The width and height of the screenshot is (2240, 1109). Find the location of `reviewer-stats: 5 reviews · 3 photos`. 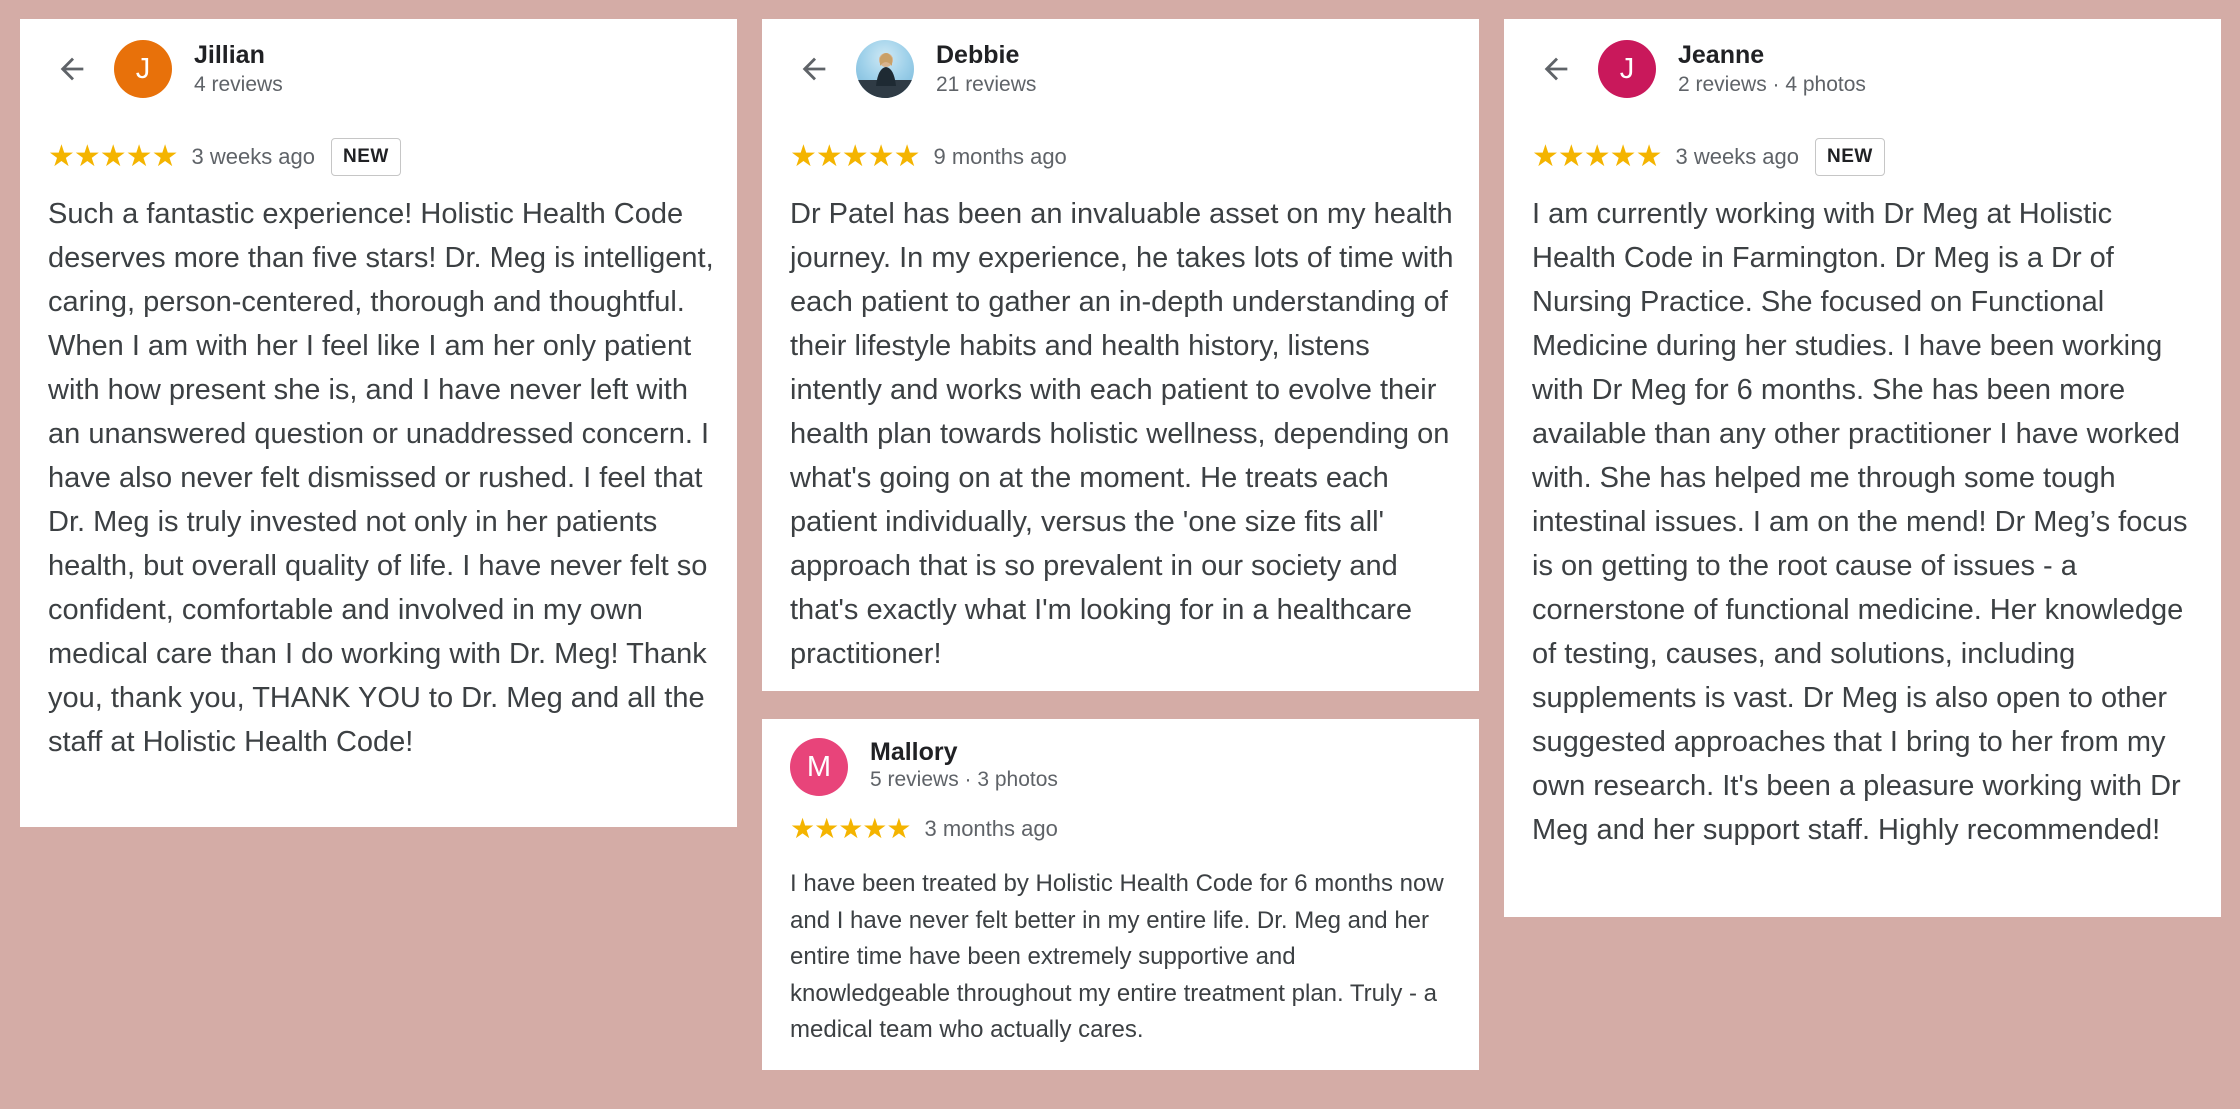

reviewer-stats: 5 reviews · 3 photos is located at coordinates (964, 779).